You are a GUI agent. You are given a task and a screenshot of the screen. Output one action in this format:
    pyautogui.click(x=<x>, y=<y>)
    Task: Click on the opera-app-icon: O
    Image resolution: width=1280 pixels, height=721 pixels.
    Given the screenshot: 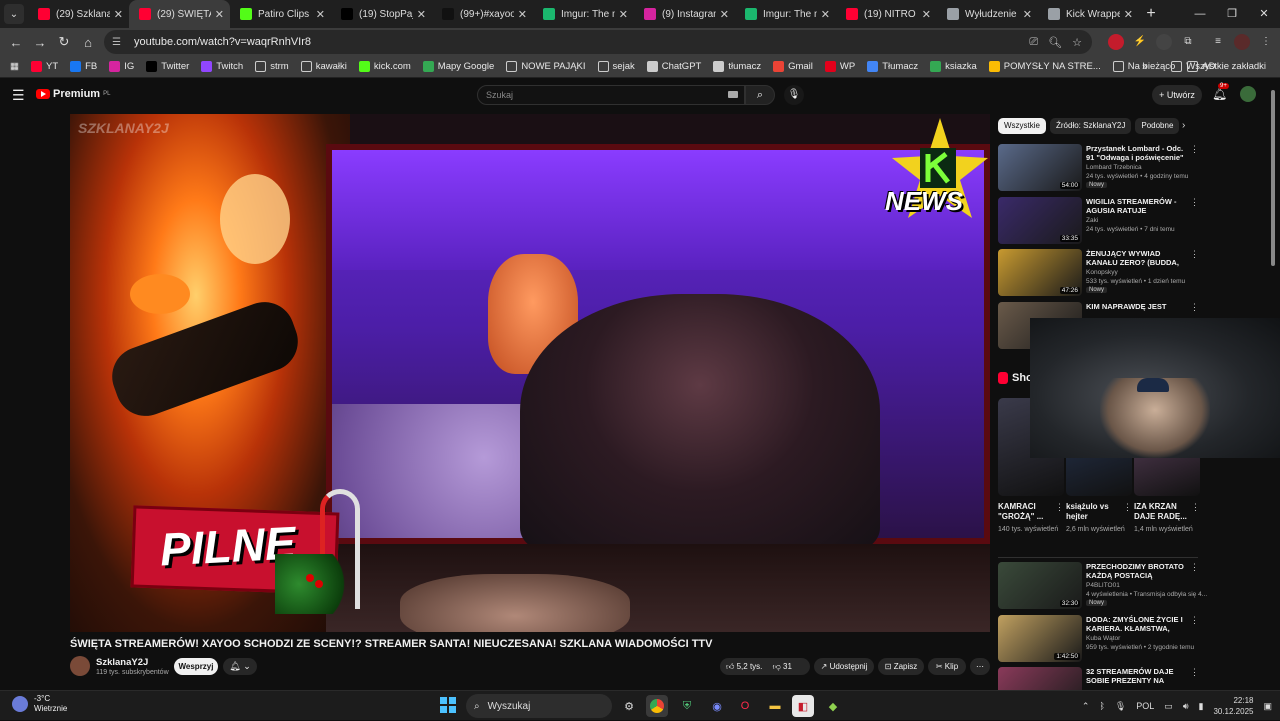 What is the action you would take?
    pyautogui.click(x=745, y=706)
    